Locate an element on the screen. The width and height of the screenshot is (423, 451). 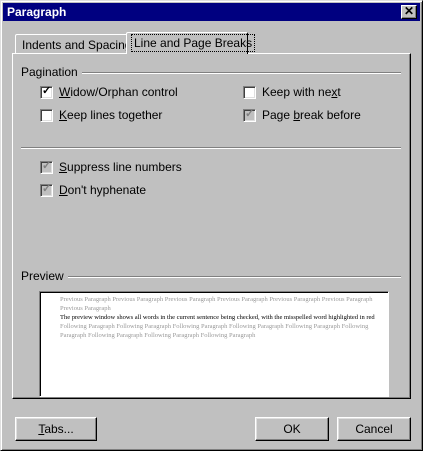
close-button: ✕ is located at coordinates (409, 11).